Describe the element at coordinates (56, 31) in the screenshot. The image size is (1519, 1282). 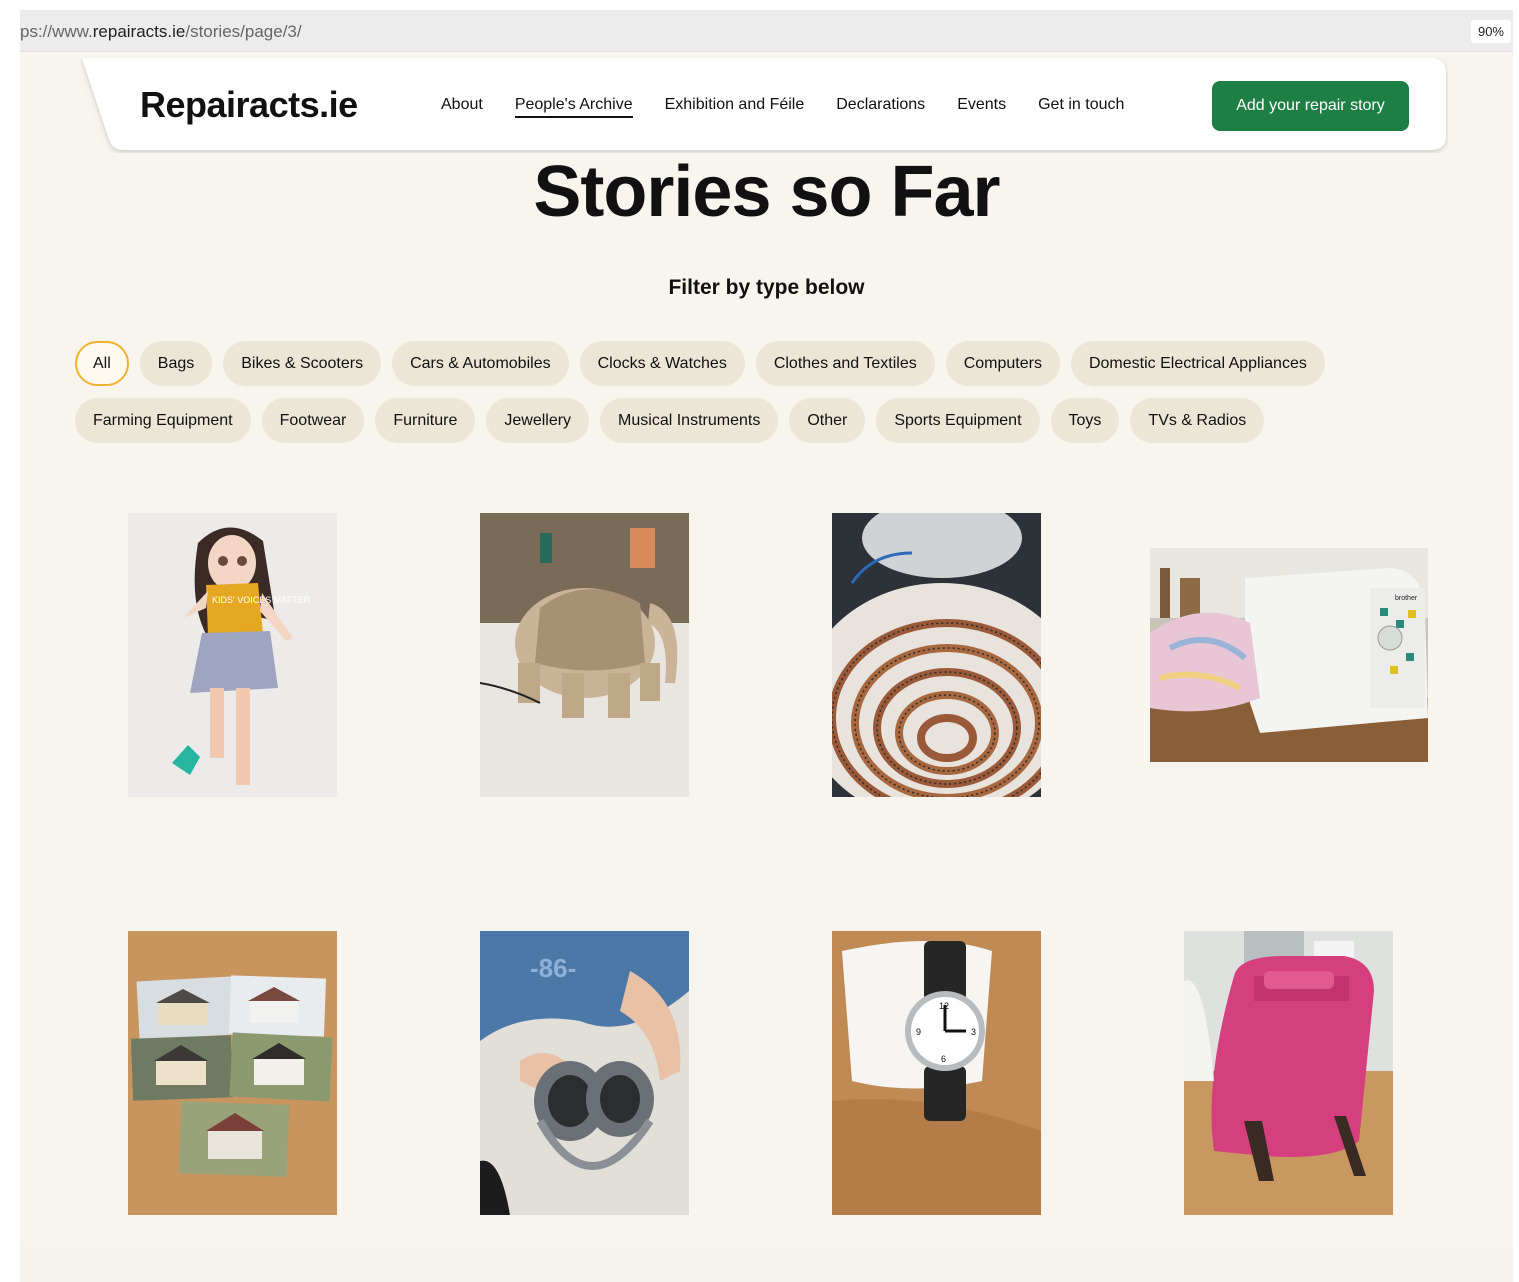
I see `url-prefix: ps://www.` at that location.